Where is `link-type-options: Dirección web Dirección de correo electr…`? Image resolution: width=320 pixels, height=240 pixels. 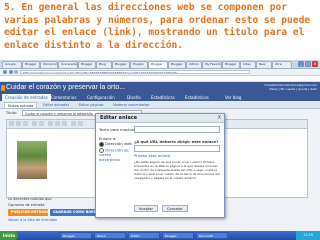 link-type-options: Dirección web Dirección de correo electr… is located at coordinates (116, 158).